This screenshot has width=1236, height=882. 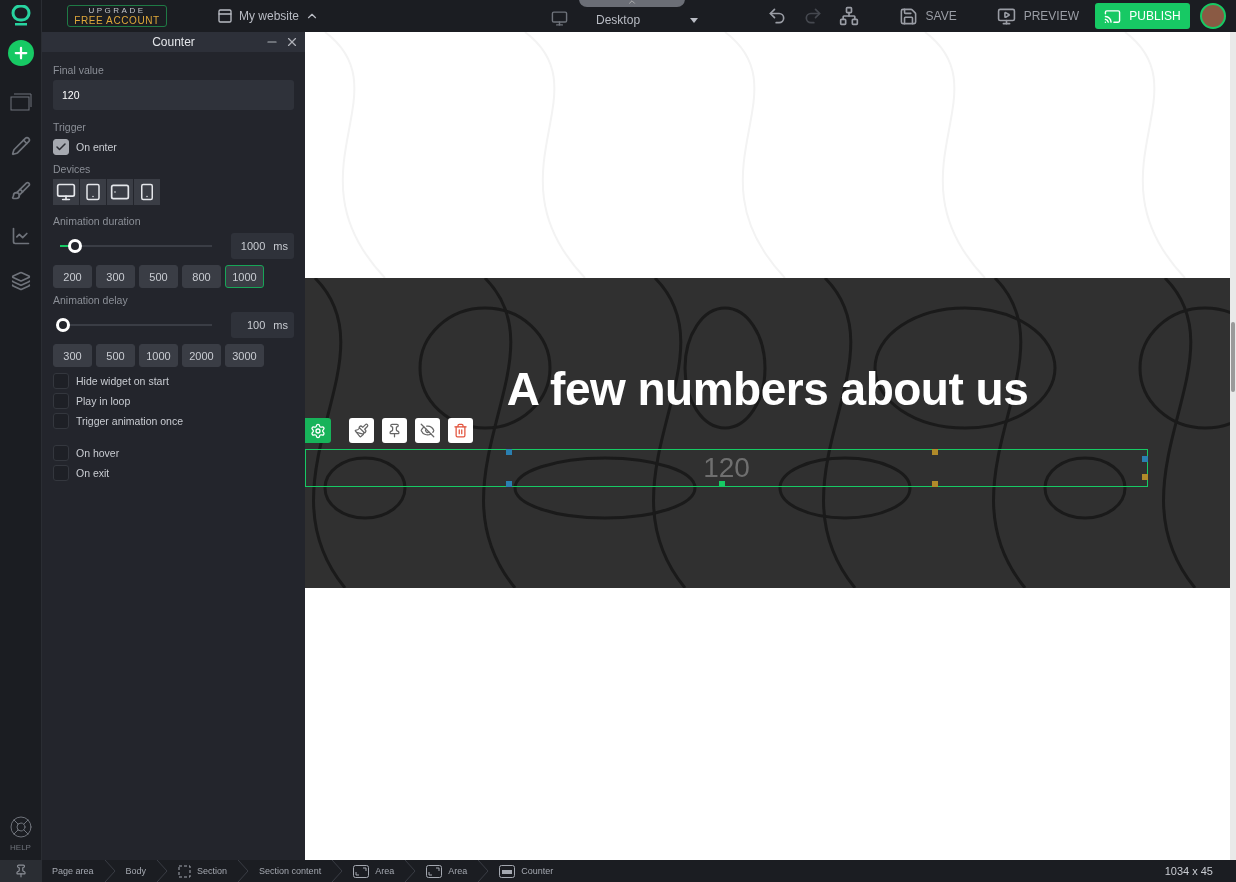 What do you see at coordinates (122, 381) in the screenshot?
I see `checkbox-label: Hide widget on start` at bounding box center [122, 381].